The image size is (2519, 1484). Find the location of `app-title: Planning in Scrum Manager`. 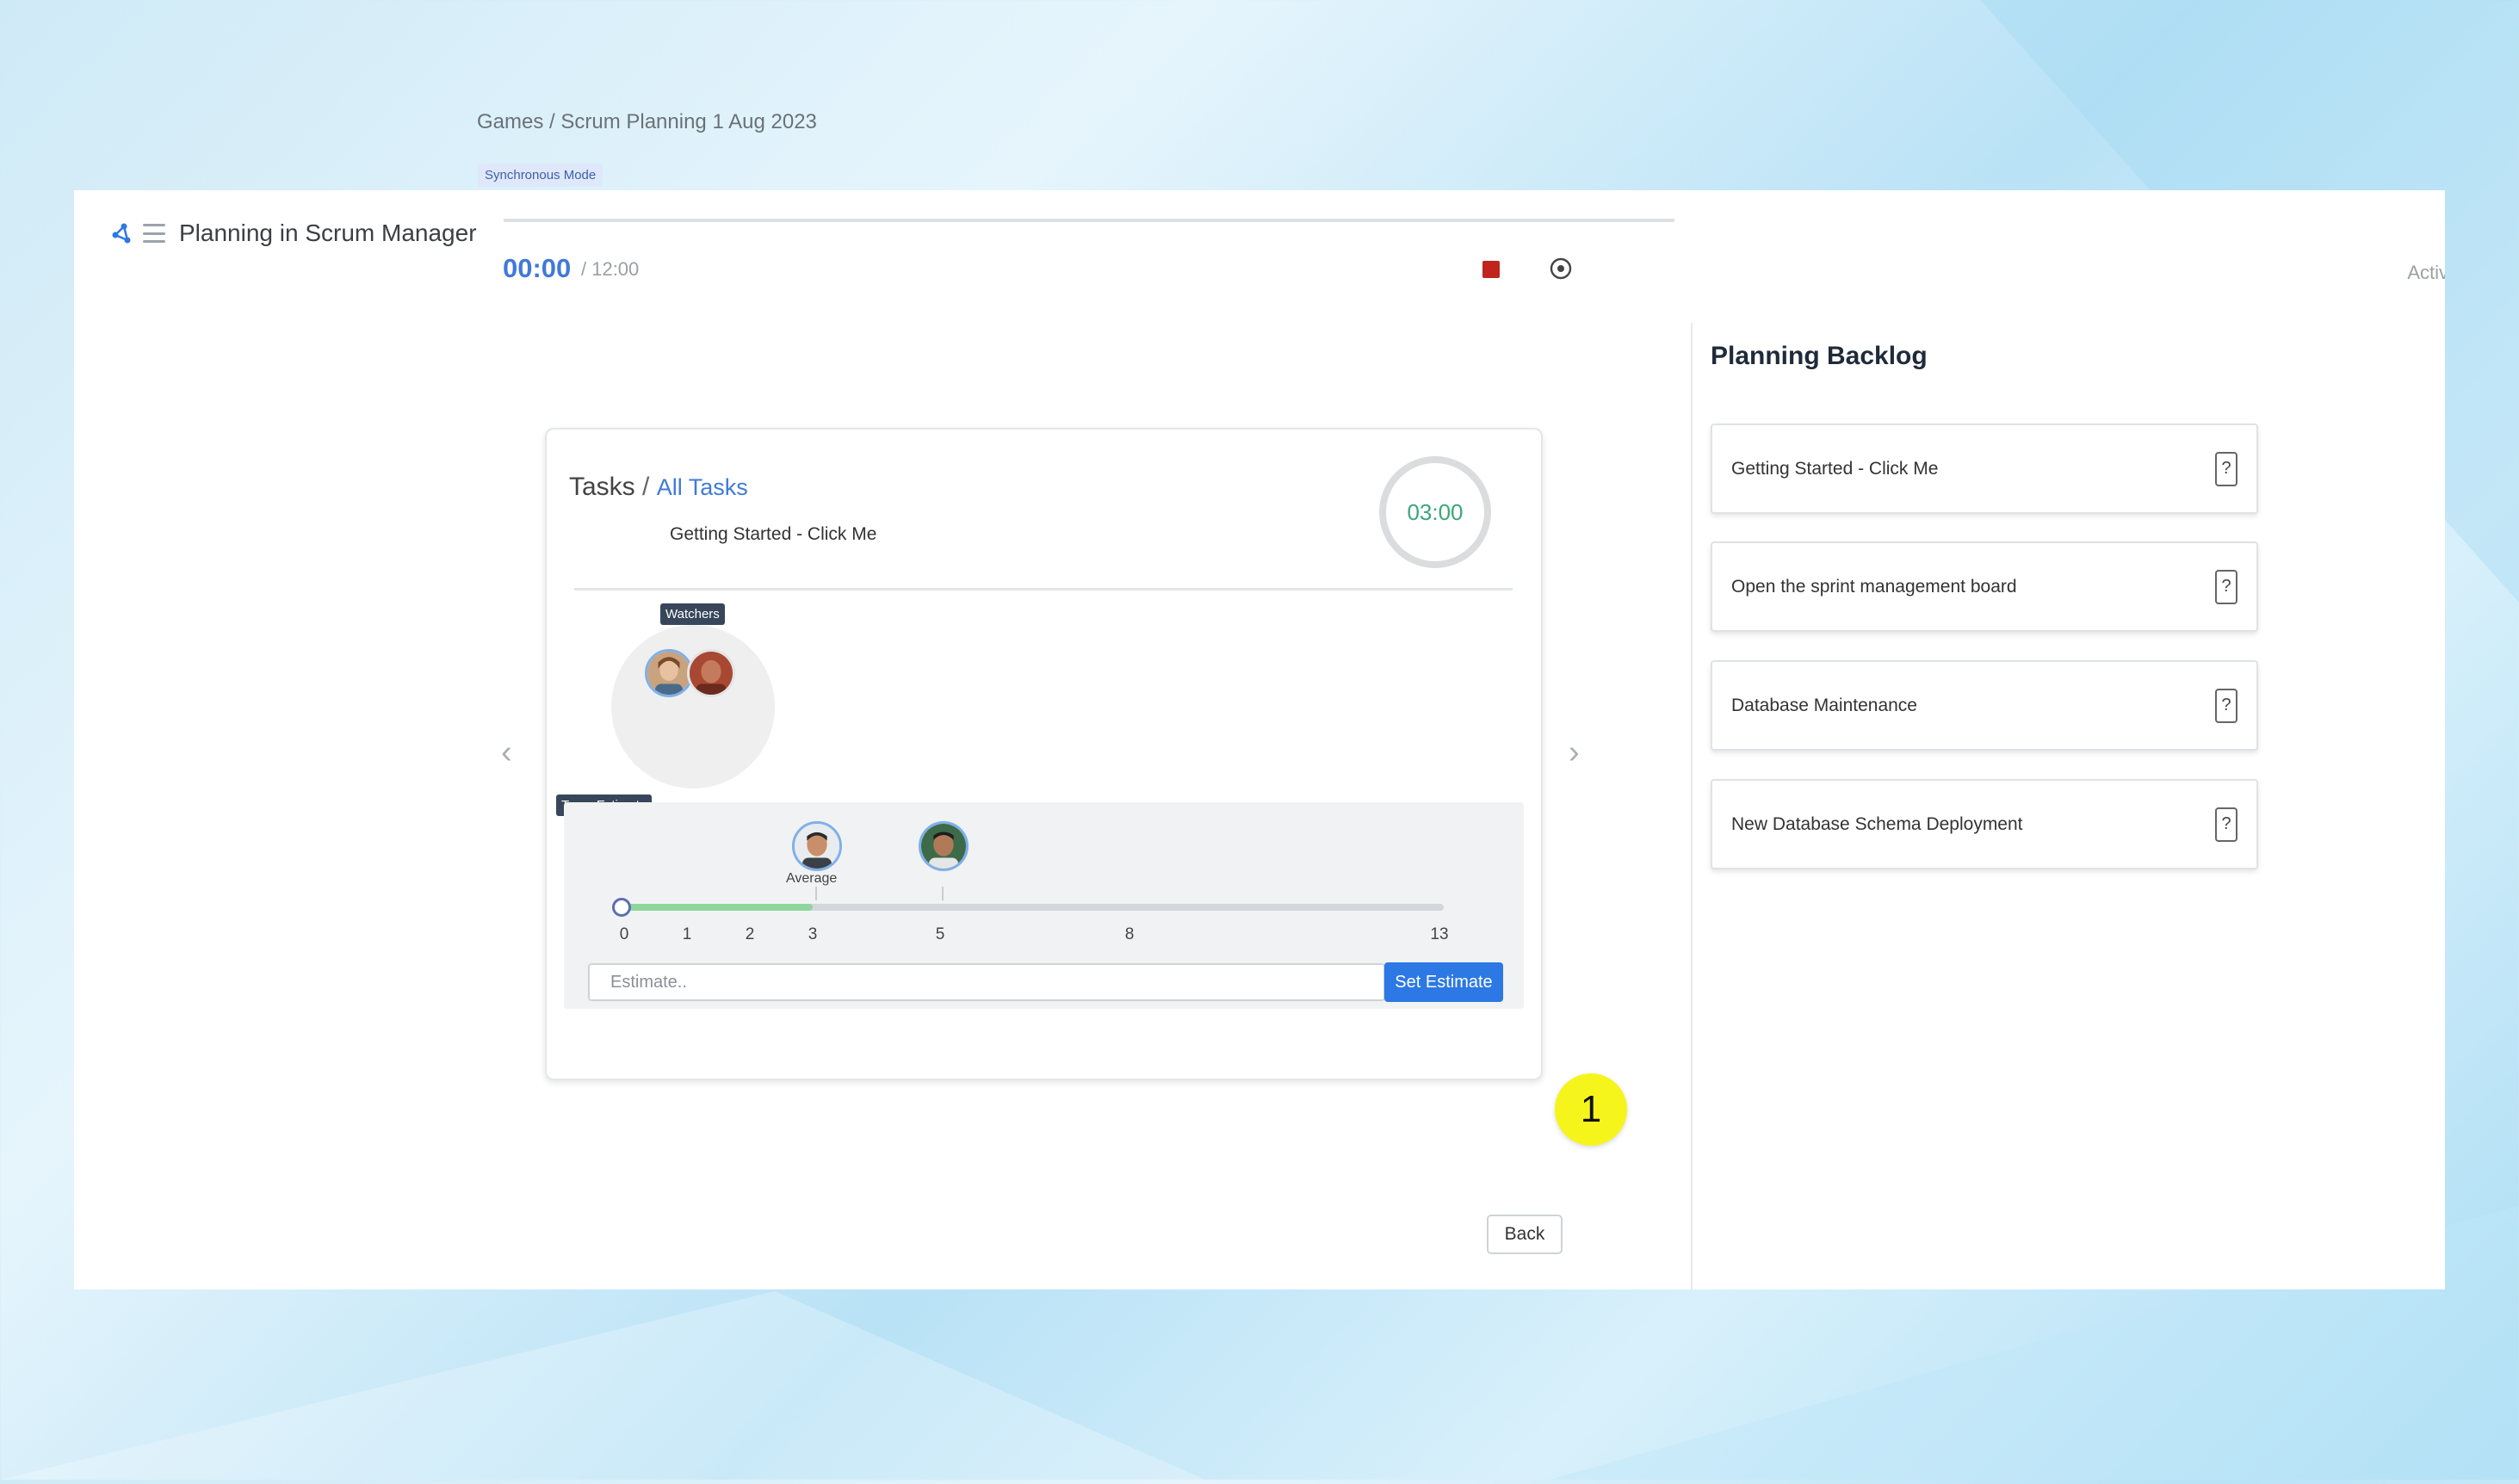

app-title: Planning in Scrum Manager is located at coordinates (328, 233).